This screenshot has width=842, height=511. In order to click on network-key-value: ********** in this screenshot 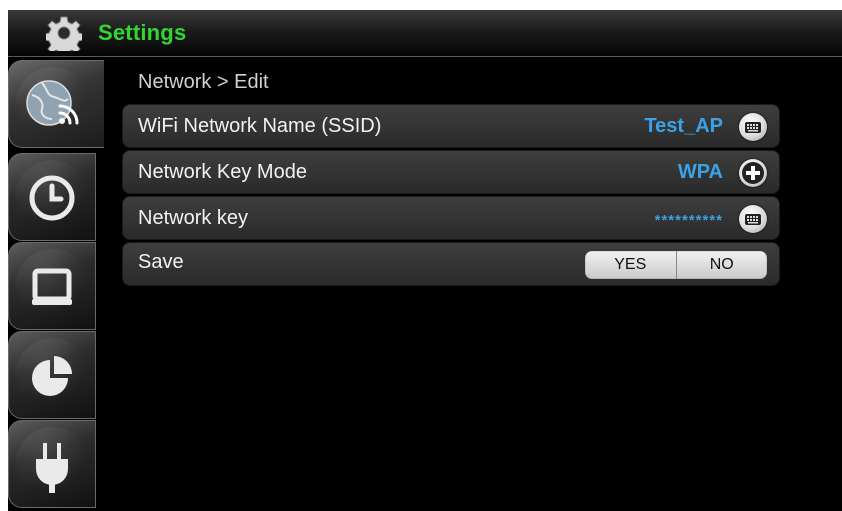, I will do `click(688, 220)`.